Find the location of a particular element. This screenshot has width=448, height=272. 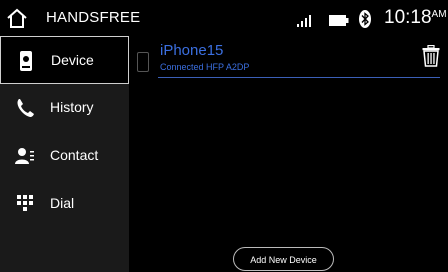

sidebar-item-label: Dial is located at coordinates (62, 203).